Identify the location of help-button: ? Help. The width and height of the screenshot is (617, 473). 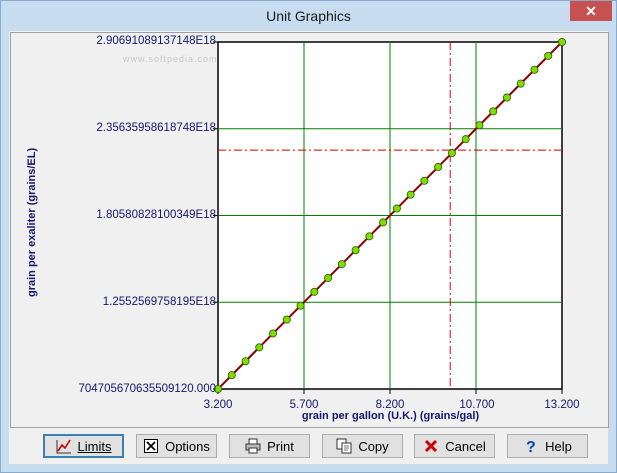
(547, 446).